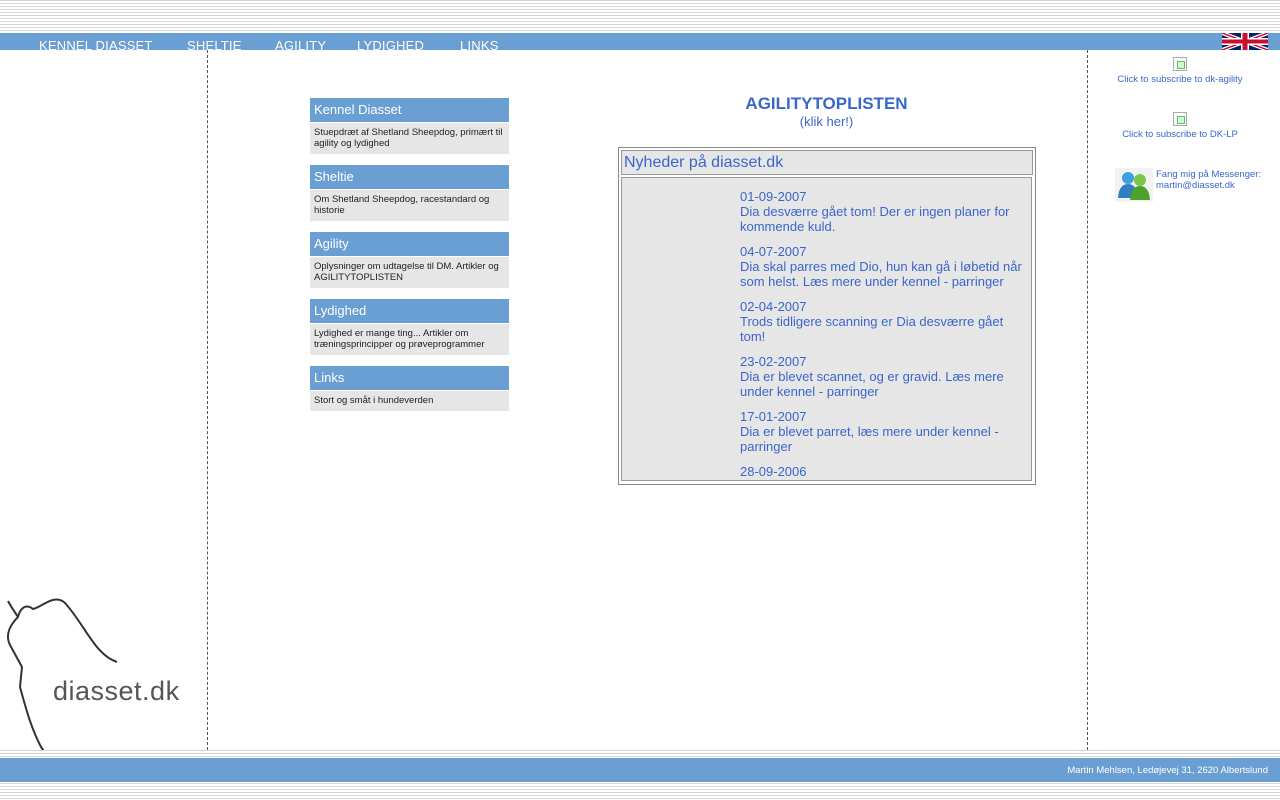 The image size is (1280, 800). I want to click on messenger-contact-link: Fang mig på Messenger: martin@diasset.dk, so click(1211, 180).